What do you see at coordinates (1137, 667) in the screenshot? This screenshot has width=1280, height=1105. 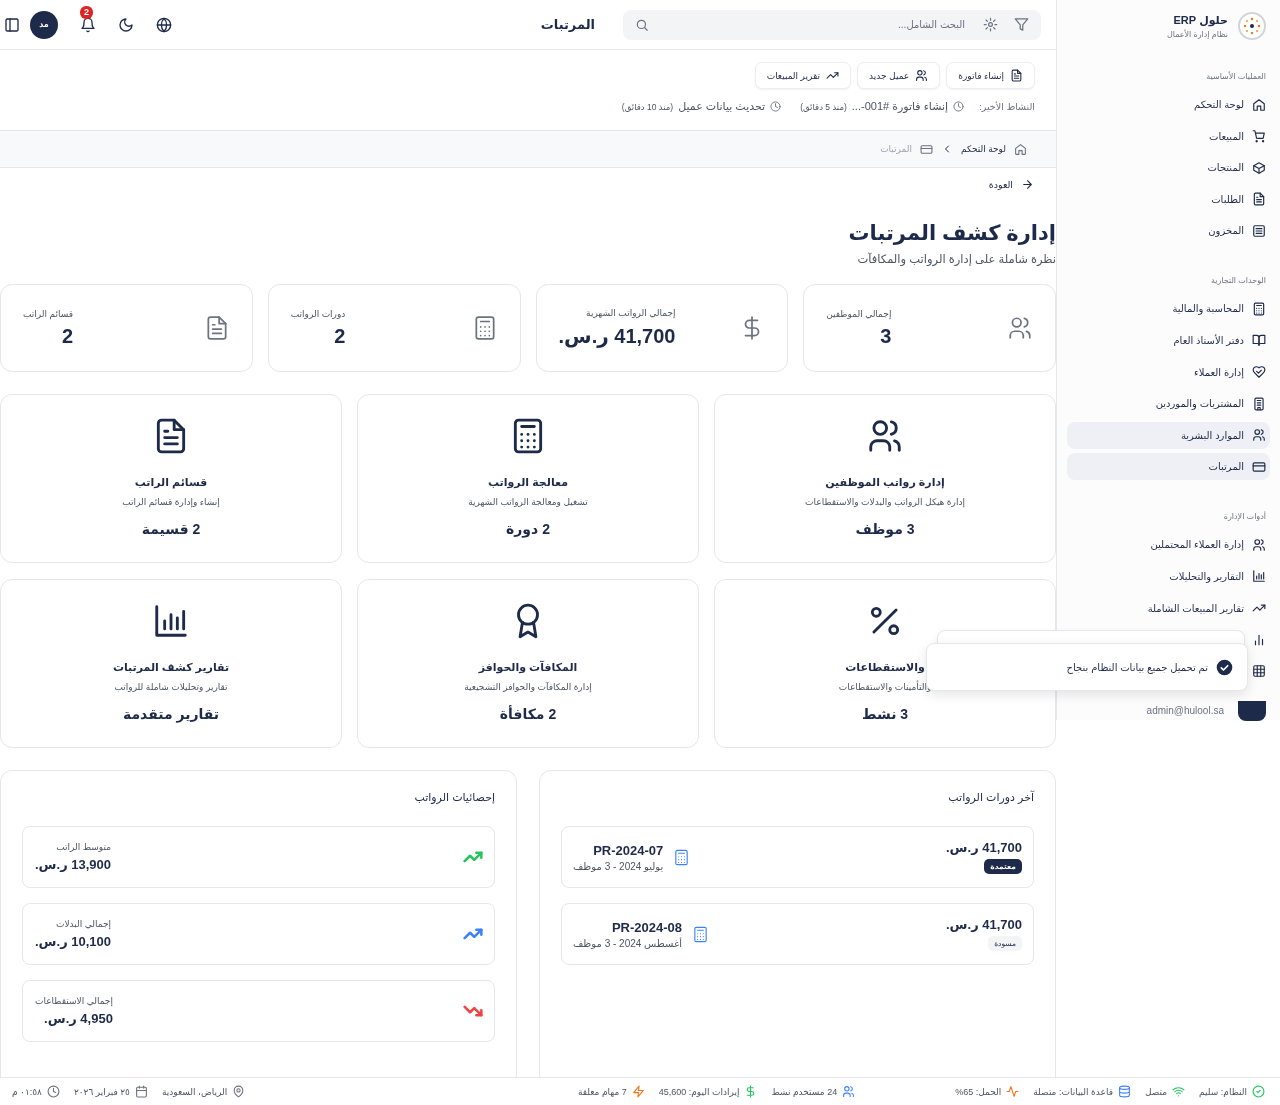 I see `toast-message: تم تحميل جميع بيانات النظام بنجاح` at bounding box center [1137, 667].